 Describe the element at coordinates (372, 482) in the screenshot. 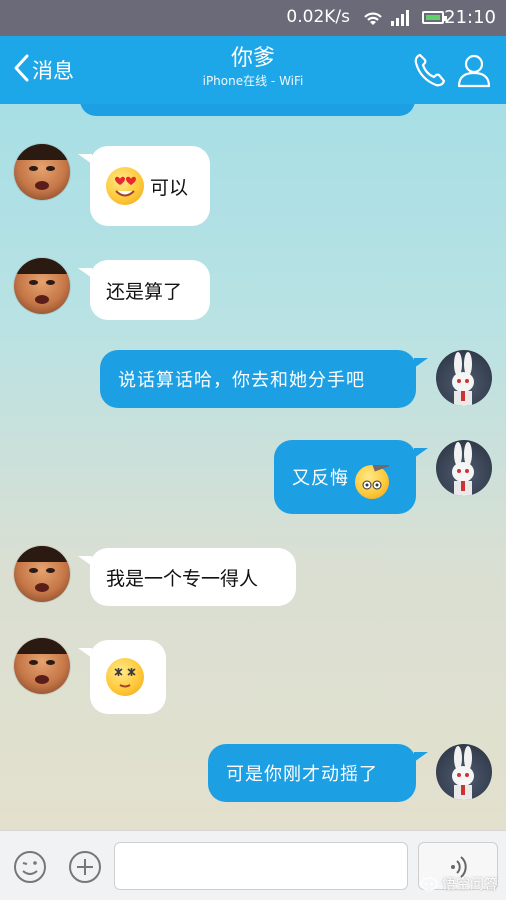

I see `awkward-emoji-icon` at that location.